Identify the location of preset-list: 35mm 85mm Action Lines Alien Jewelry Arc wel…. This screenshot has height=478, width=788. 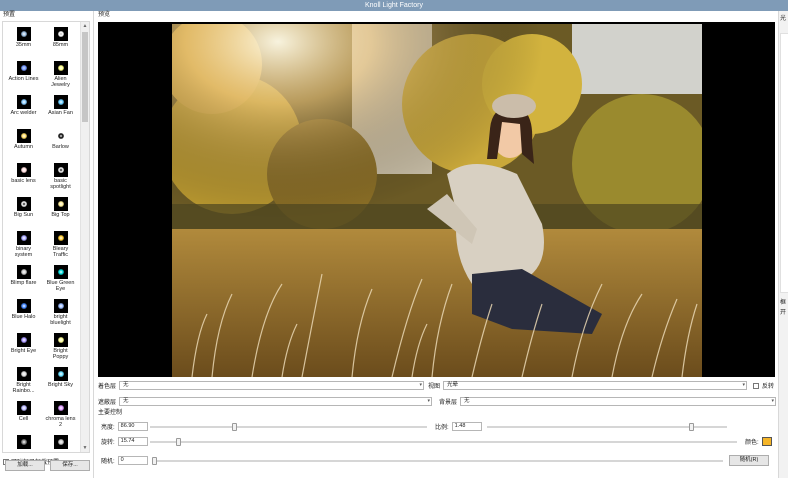
(46, 237).